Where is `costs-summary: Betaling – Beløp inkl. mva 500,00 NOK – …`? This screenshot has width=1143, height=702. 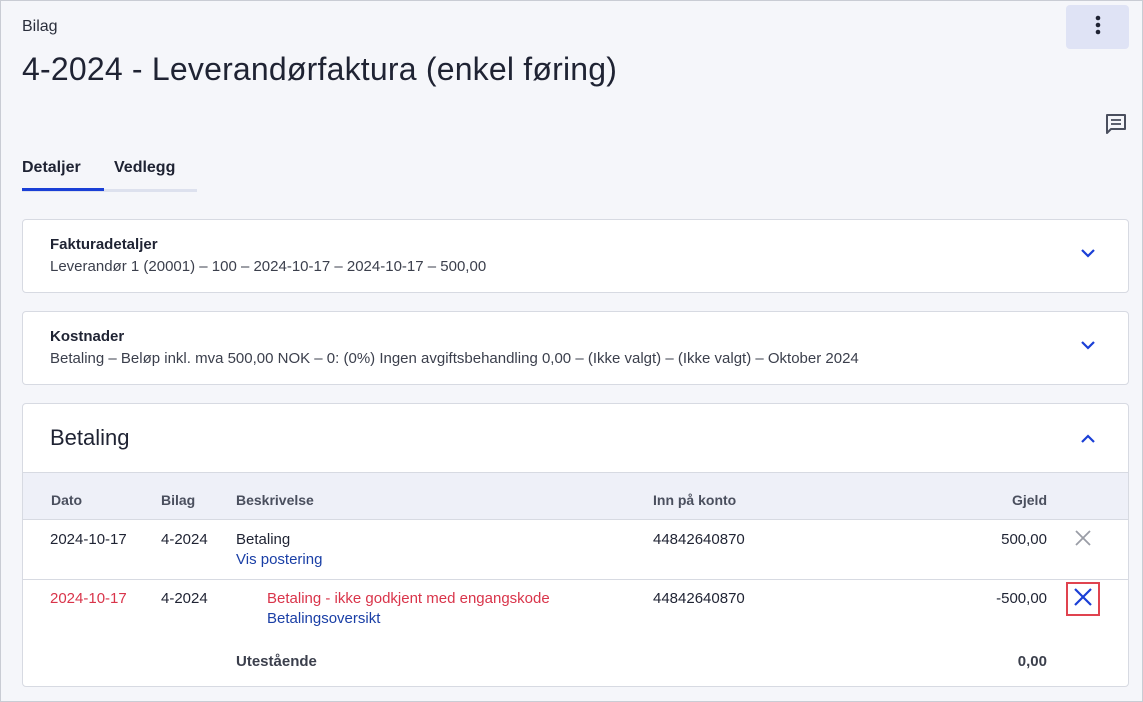 costs-summary: Betaling – Beløp inkl. mva 500,00 NOK – … is located at coordinates (454, 358).